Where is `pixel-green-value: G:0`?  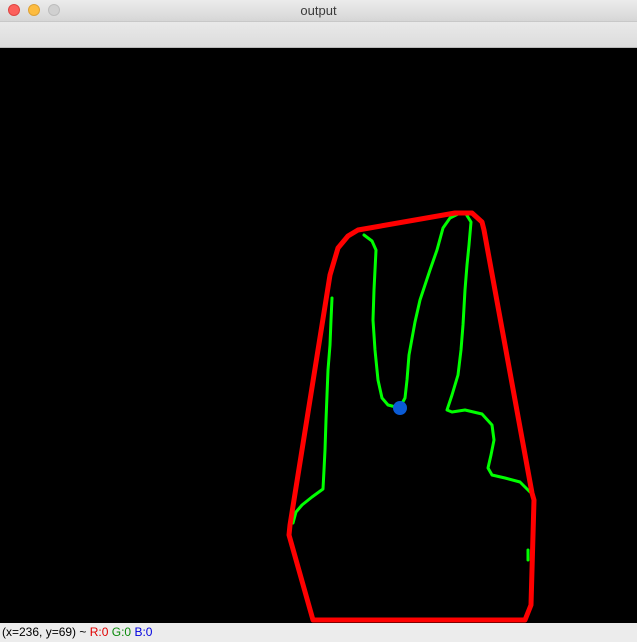
pixel-green-value: G:0 is located at coordinates (121, 632).